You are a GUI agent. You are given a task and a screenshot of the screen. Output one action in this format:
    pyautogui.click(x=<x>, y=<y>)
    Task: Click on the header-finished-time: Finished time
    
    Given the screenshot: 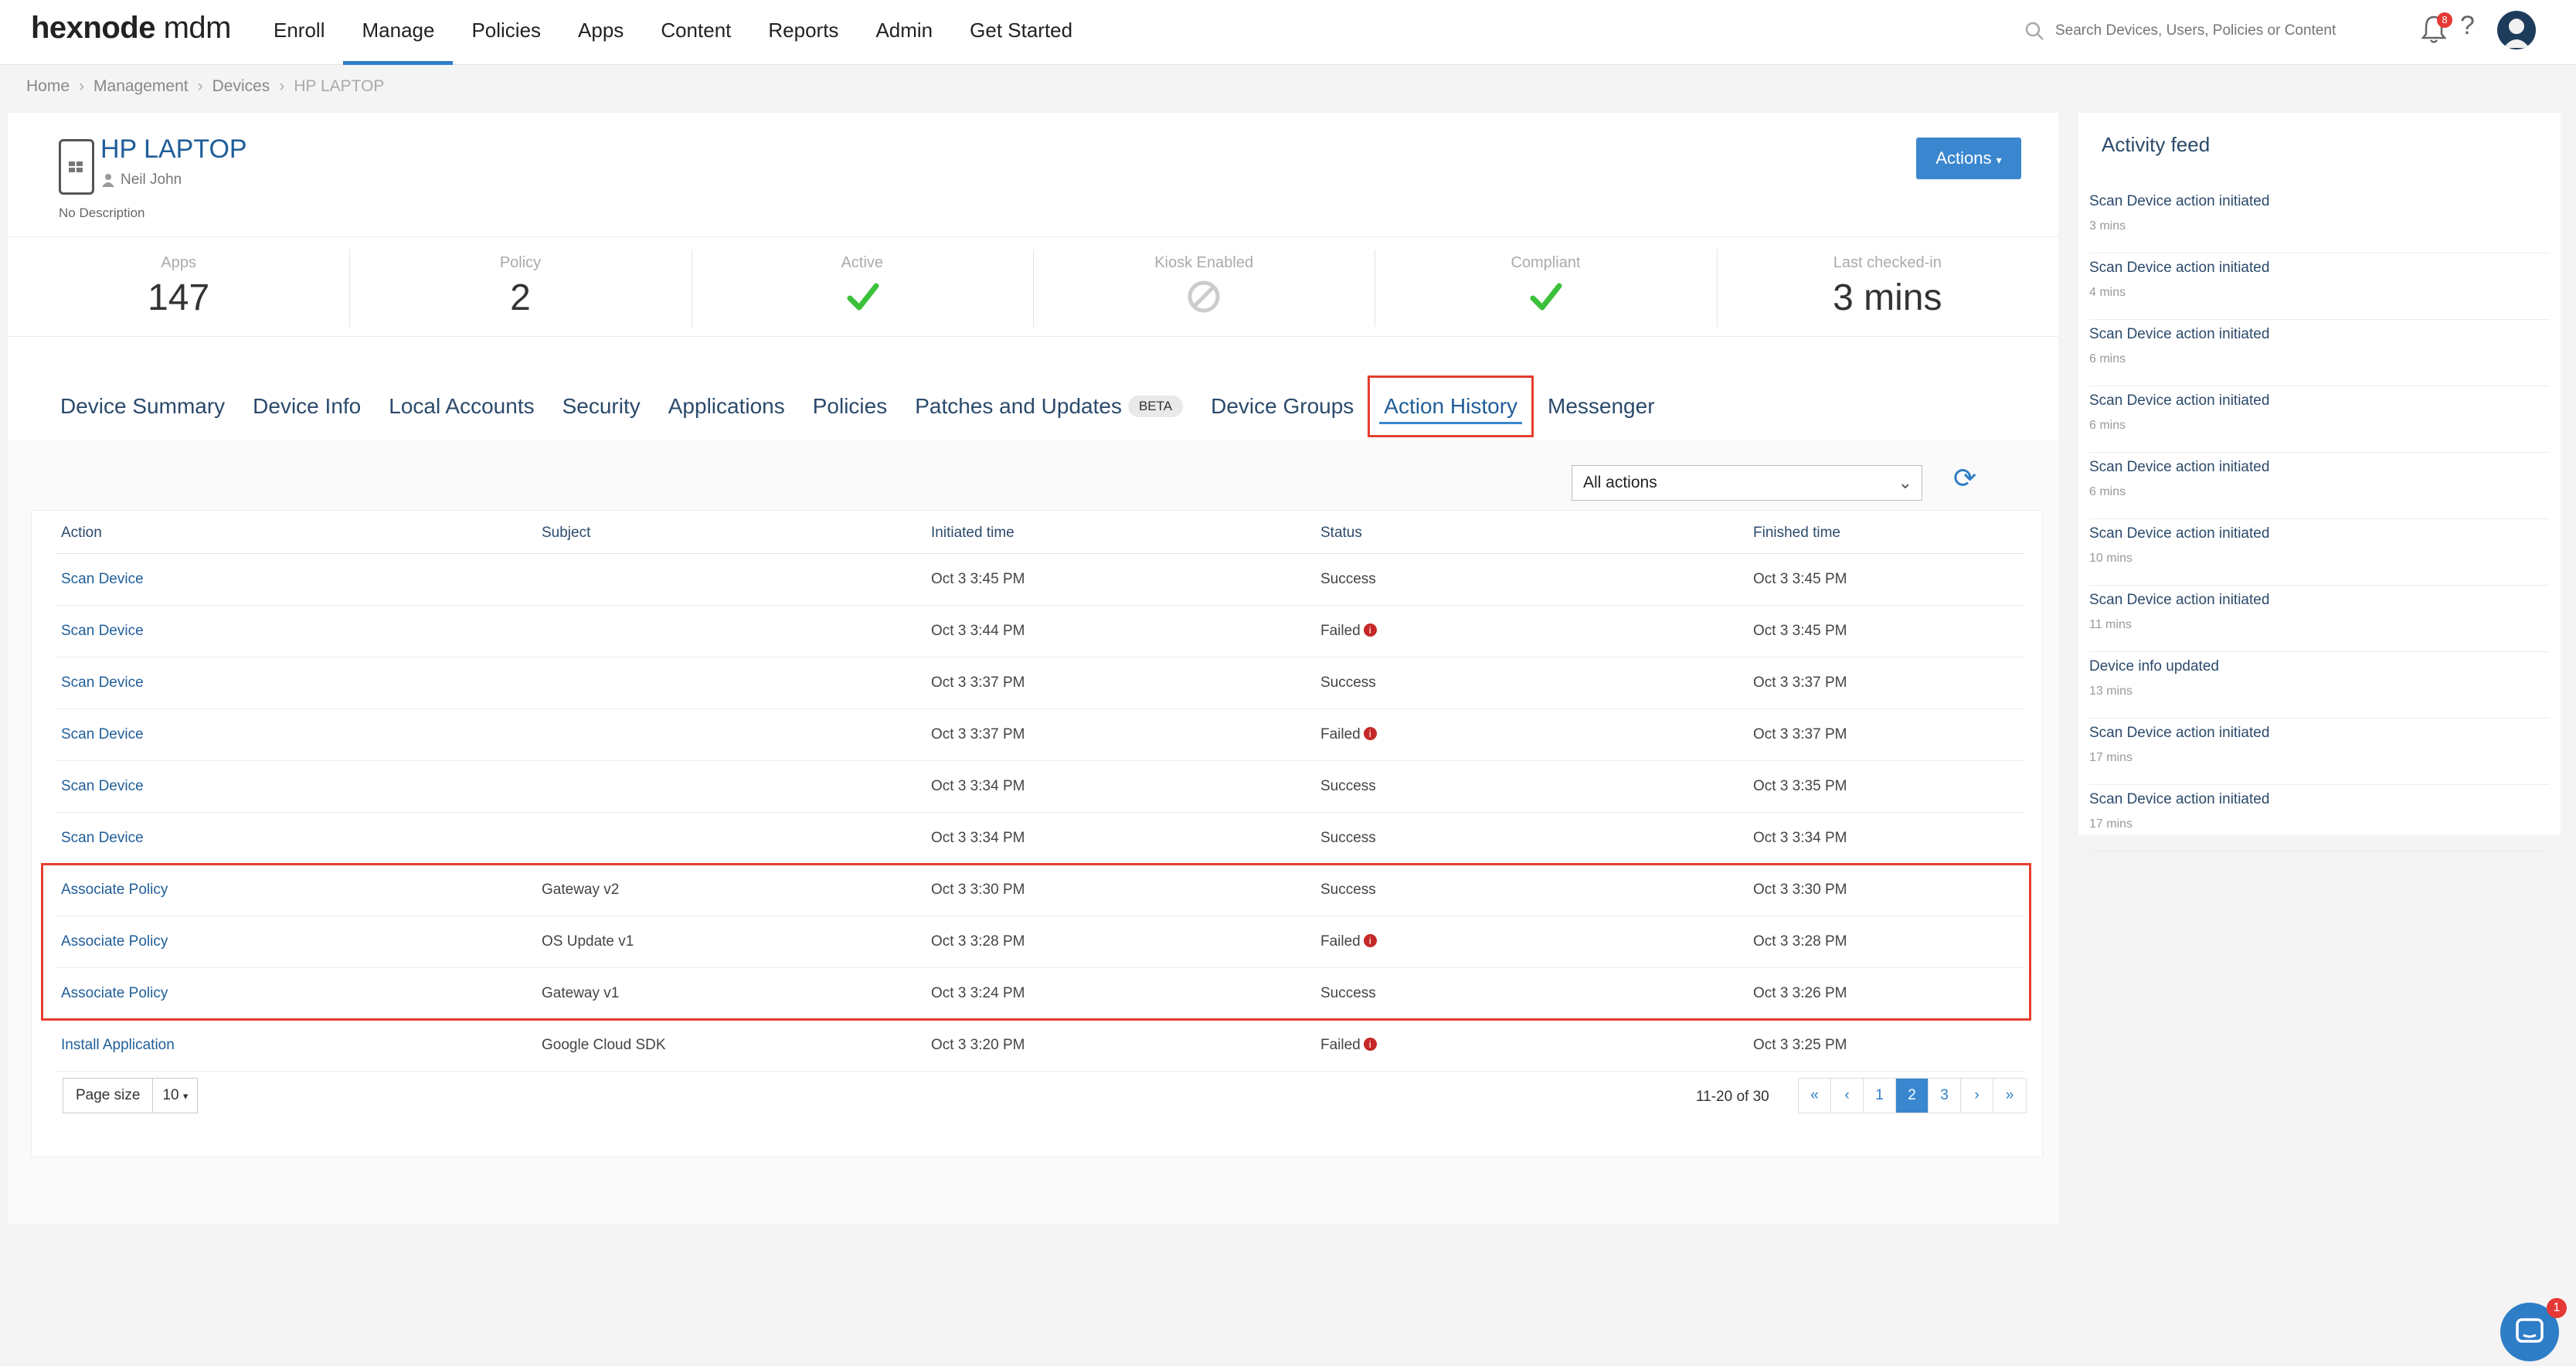 What is the action you would take?
    pyautogui.click(x=1888, y=539)
    